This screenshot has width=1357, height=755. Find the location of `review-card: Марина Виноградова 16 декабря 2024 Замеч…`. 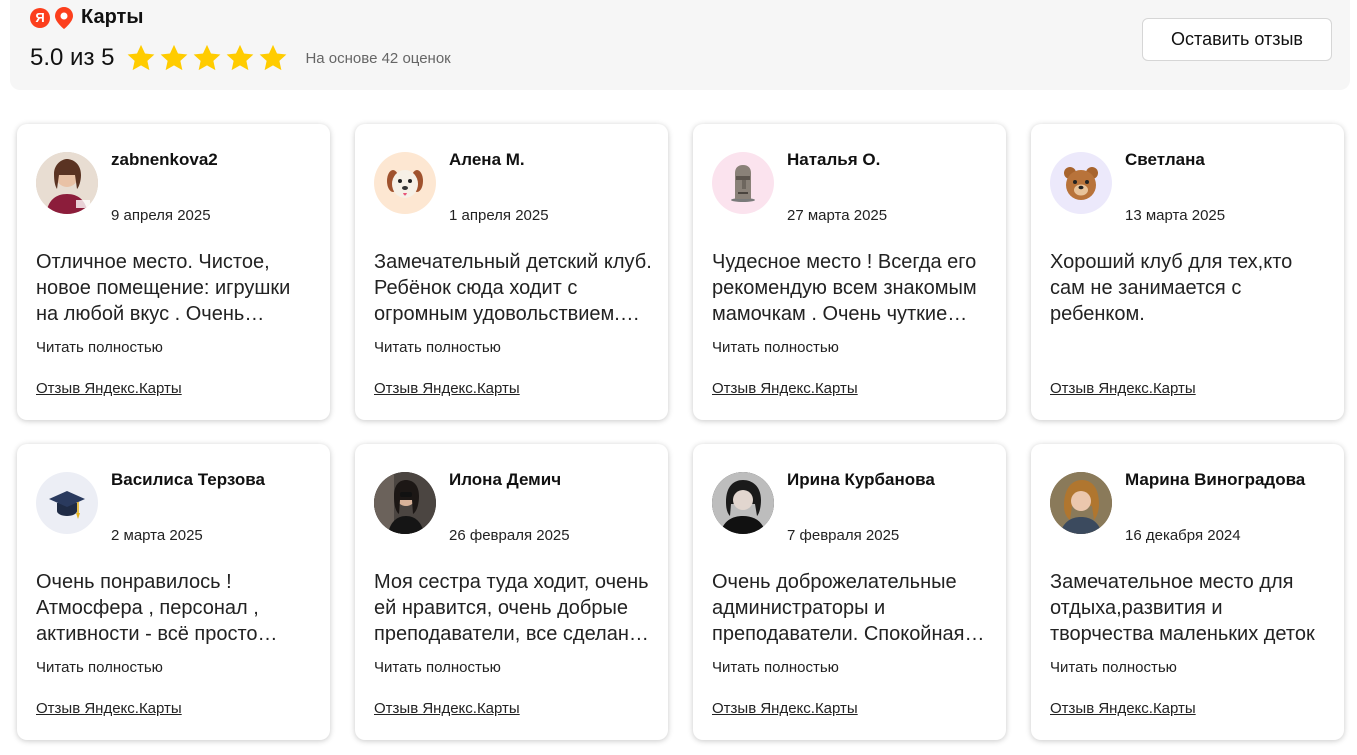

review-card: Марина Виноградова 16 декабря 2024 Замеч… is located at coordinates (1187, 592).